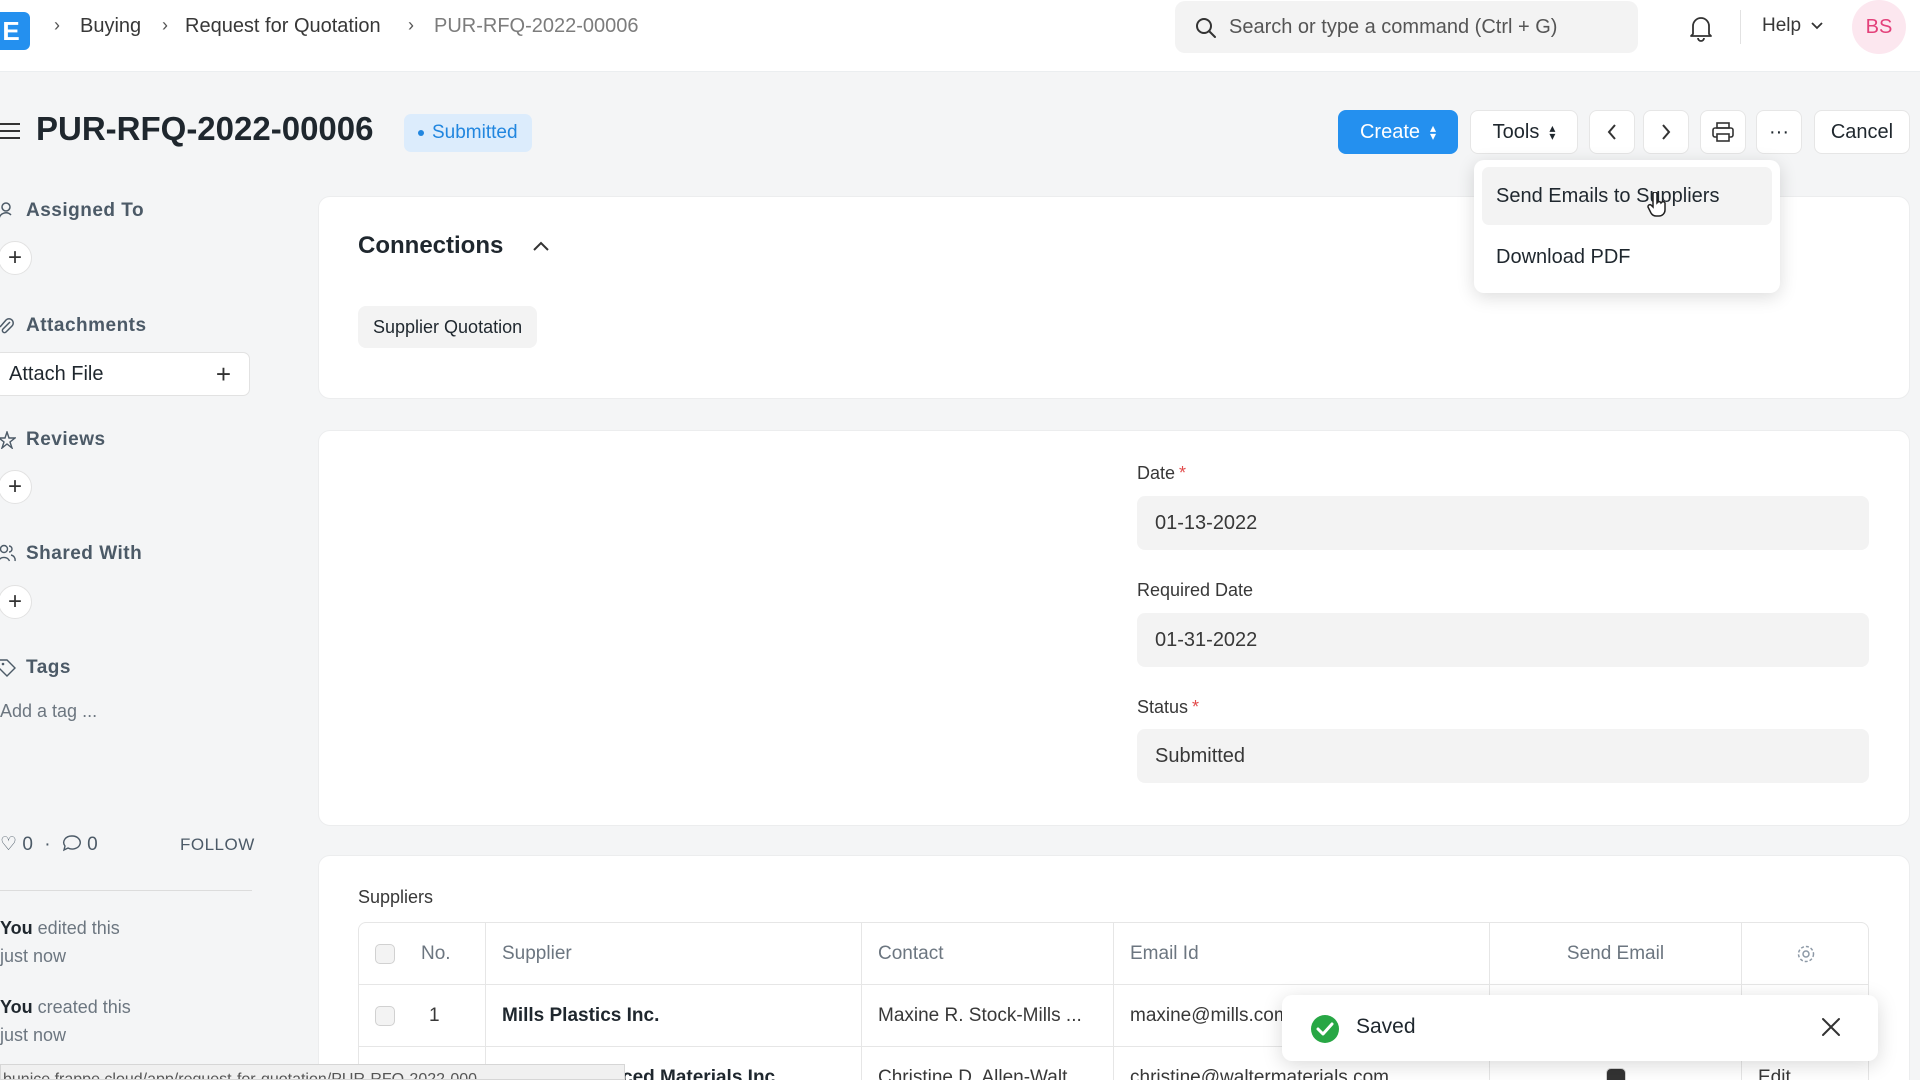  I want to click on chevron-right-icon, so click(1666, 132).